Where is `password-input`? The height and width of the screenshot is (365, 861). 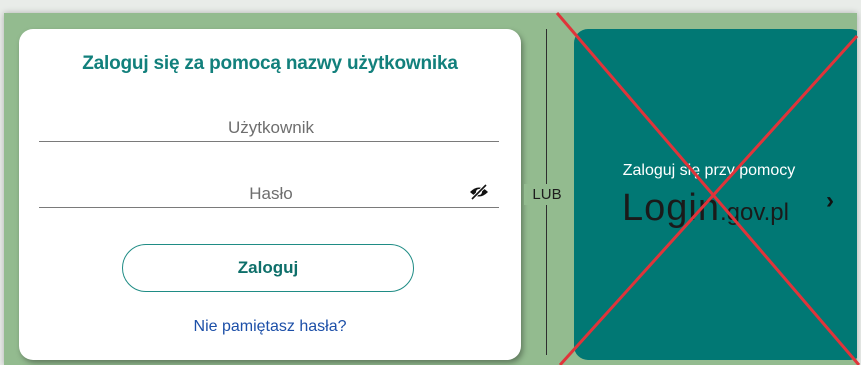 password-input is located at coordinates (271, 194).